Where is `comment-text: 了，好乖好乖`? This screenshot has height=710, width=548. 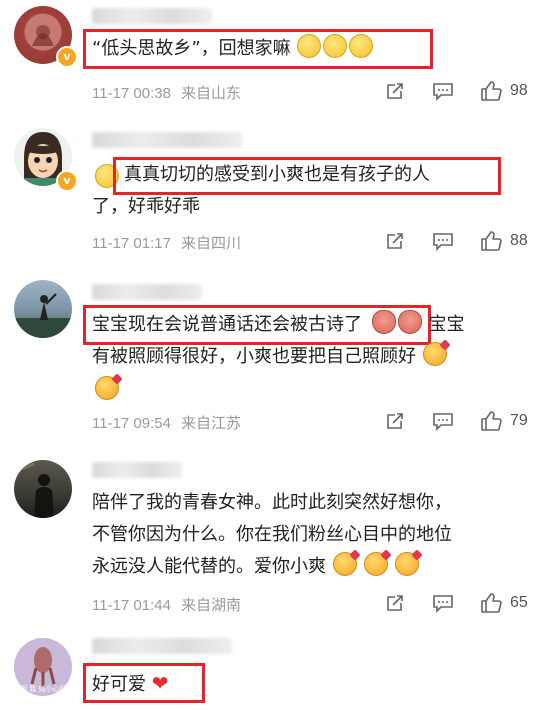 comment-text: 了，好乖好乖 is located at coordinates (146, 206).